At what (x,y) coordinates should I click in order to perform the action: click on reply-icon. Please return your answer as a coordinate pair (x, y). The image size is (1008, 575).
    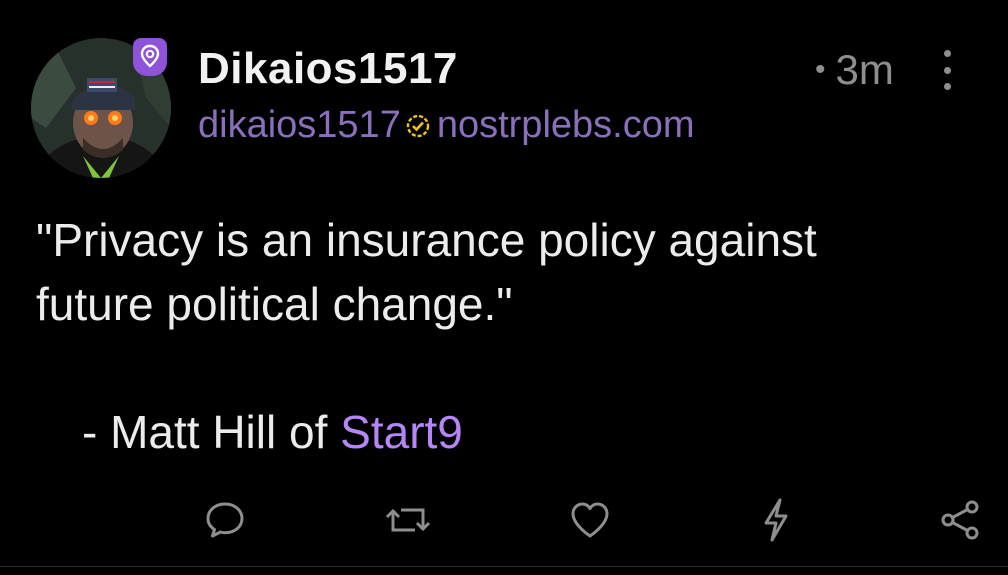
    Looking at the image, I should click on (225, 520).